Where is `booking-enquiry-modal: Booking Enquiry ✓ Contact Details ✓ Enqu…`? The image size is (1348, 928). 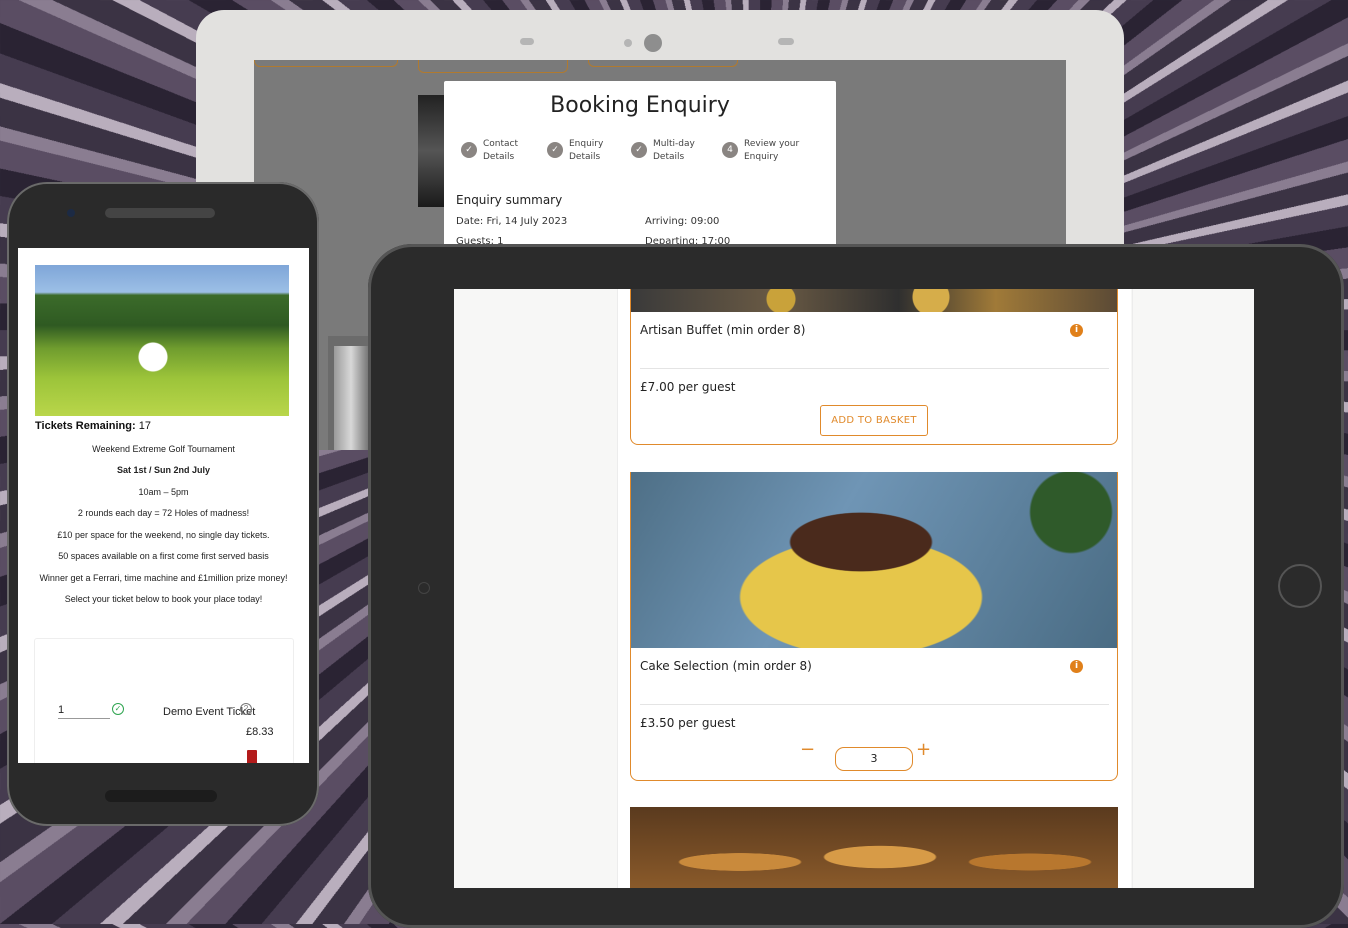 booking-enquiry-modal: Booking Enquiry ✓ Contact Details ✓ Enqu… is located at coordinates (640, 166).